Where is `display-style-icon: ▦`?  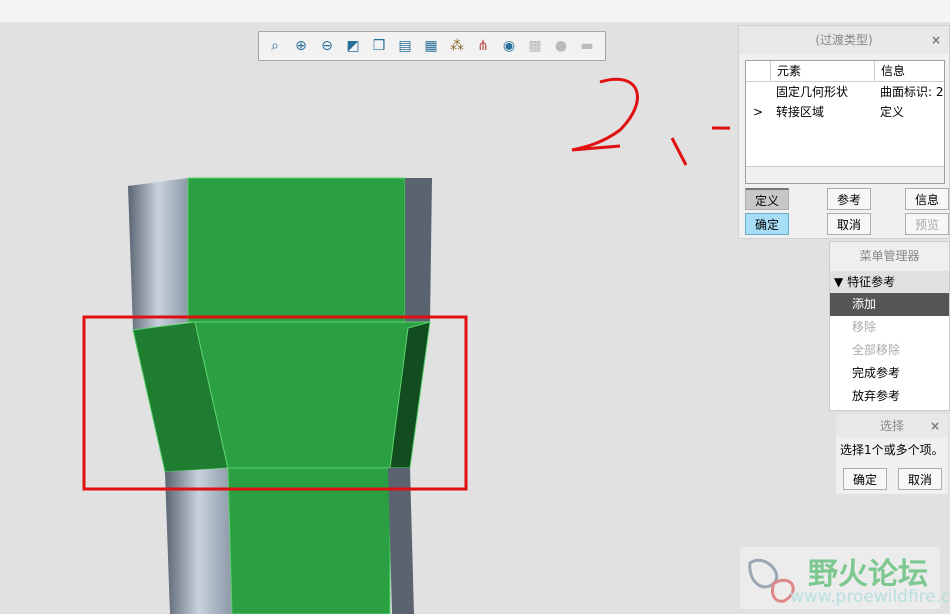 display-style-icon: ▦ is located at coordinates (431, 46).